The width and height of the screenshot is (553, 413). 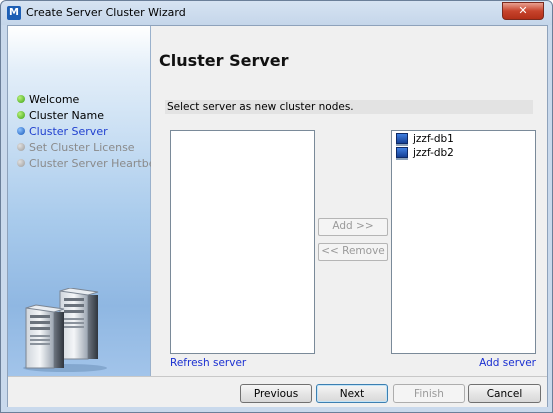 I want to click on next-button: Next, so click(x=352, y=393).